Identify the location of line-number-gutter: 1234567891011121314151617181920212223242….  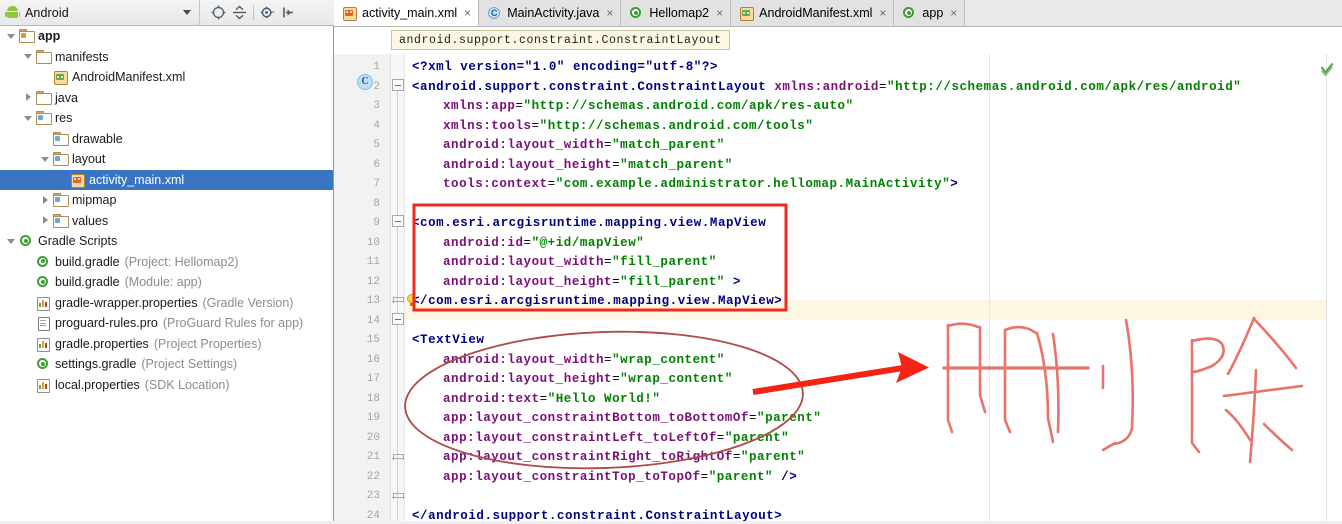
(362, 289).